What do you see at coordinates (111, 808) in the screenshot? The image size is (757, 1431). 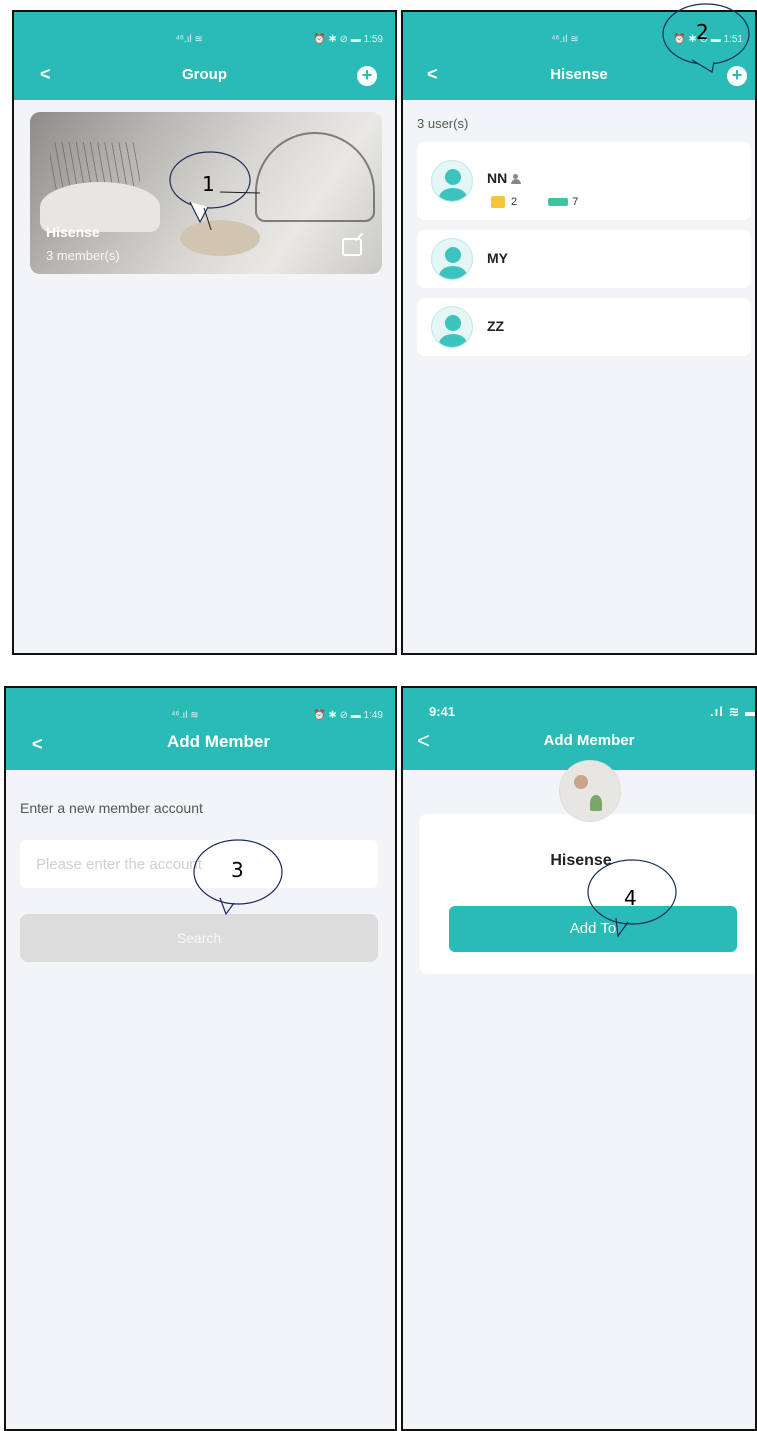 I see `account-prompt: Enter a new member account` at bounding box center [111, 808].